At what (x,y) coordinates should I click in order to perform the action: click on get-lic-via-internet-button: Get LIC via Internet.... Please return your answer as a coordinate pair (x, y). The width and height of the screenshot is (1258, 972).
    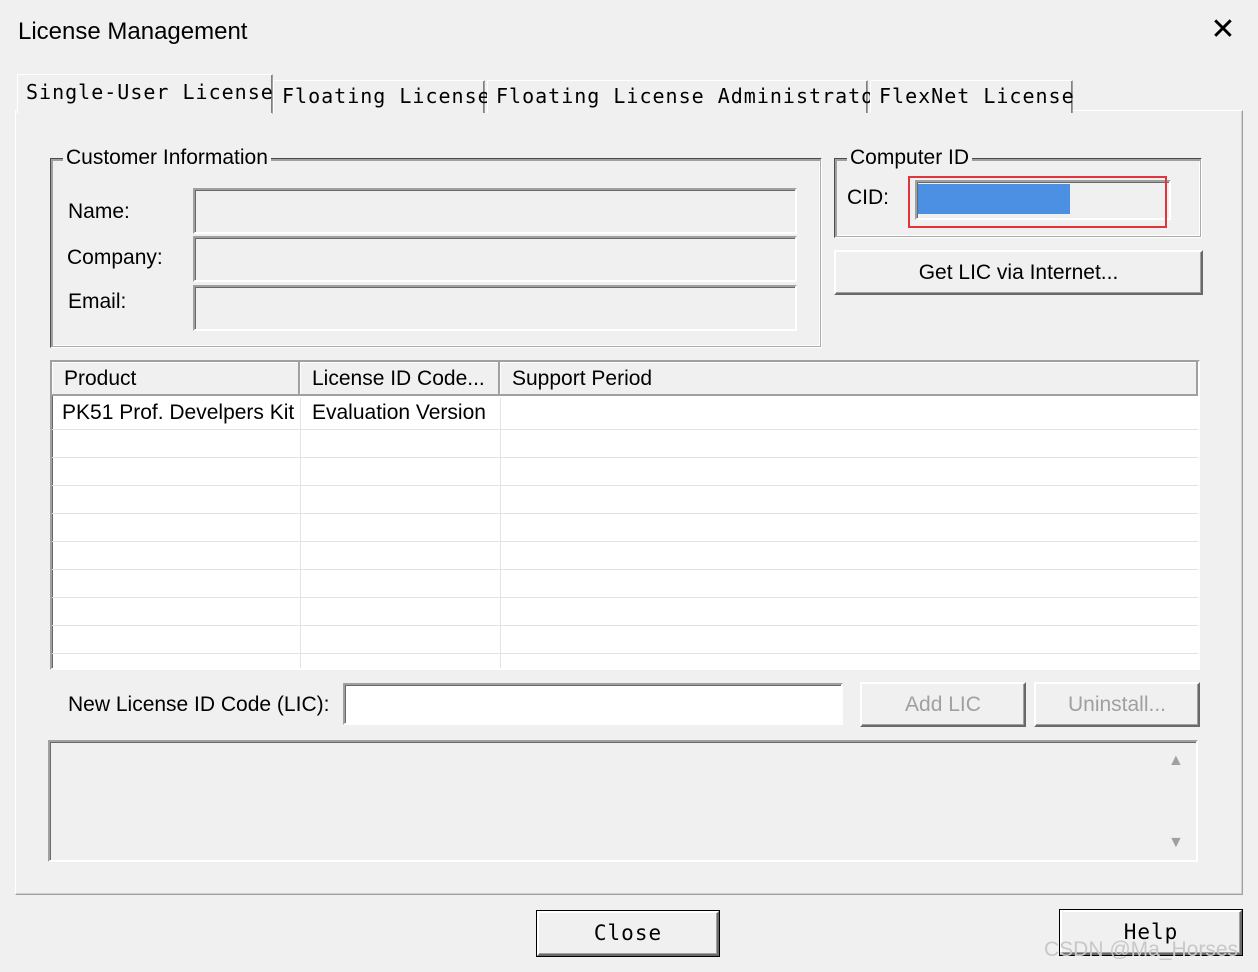
    Looking at the image, I should click on (1018, 272).